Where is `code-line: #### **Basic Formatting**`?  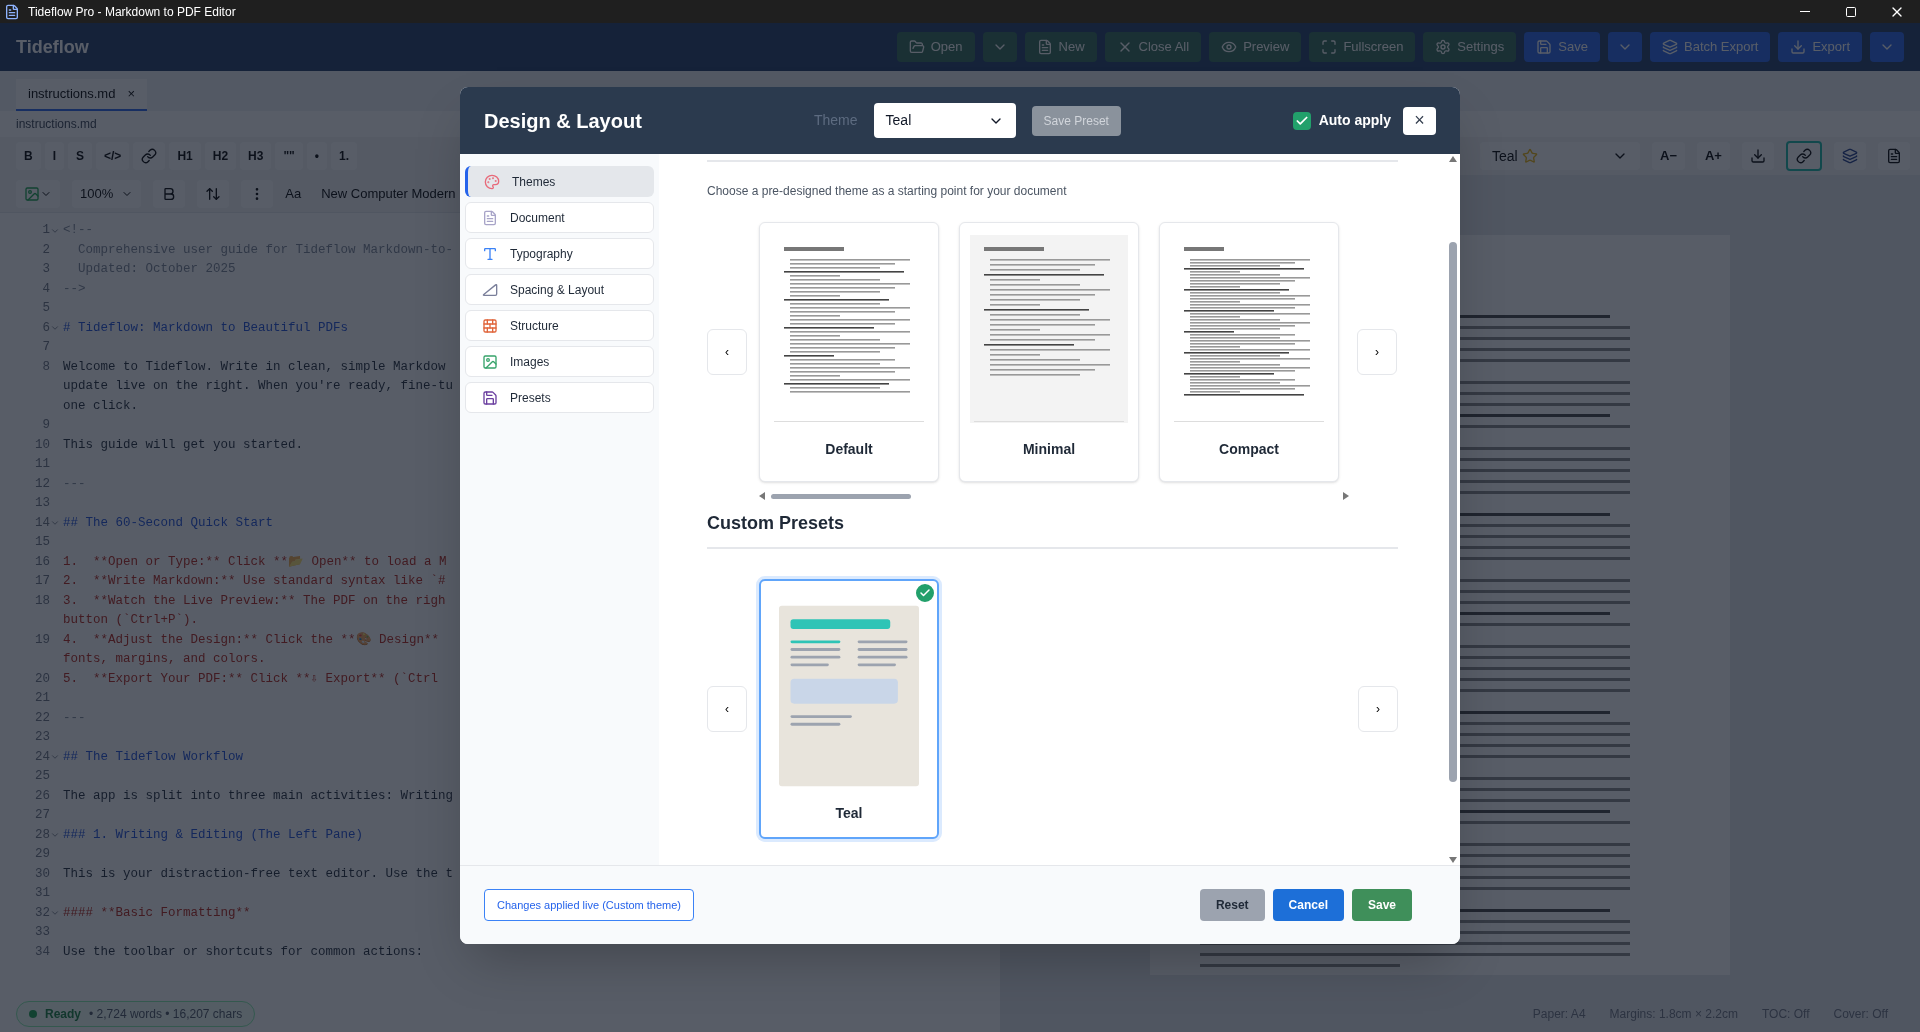 code-line: #### **Basic Formatting** is located at coordinates (157, 913).